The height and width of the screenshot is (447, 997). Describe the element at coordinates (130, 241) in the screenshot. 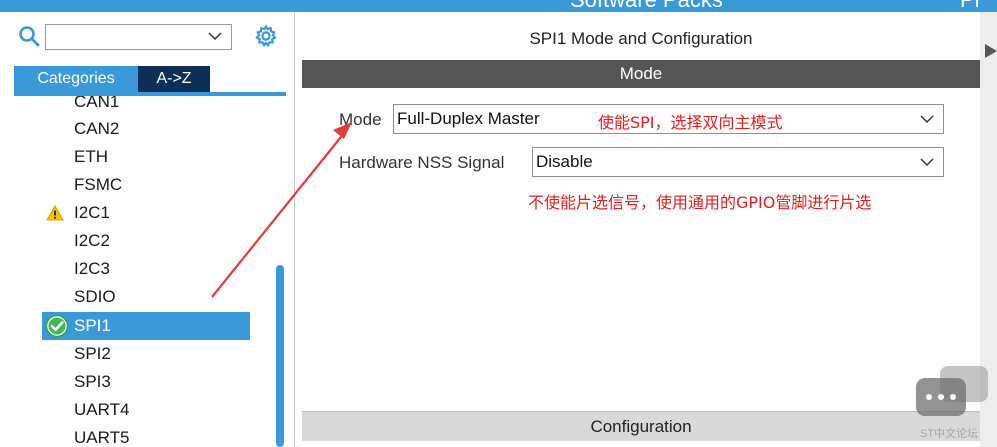

I see `list-item-i2c2: I2C2` at that location.